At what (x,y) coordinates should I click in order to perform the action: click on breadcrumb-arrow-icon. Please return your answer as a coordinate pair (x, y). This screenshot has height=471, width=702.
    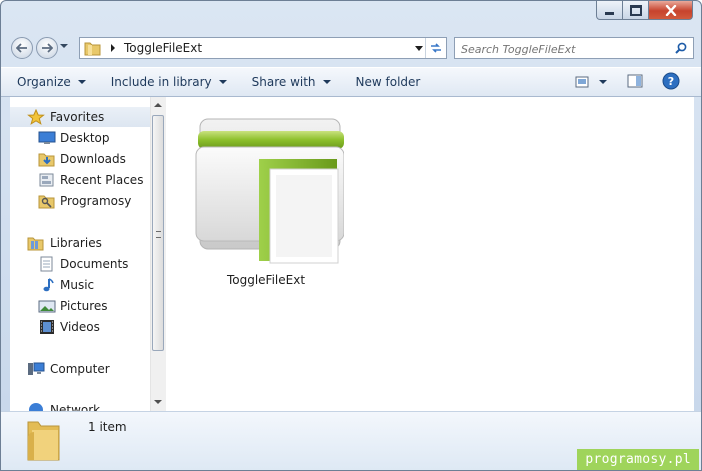
    Looking at the image, I should click on (113, 48).